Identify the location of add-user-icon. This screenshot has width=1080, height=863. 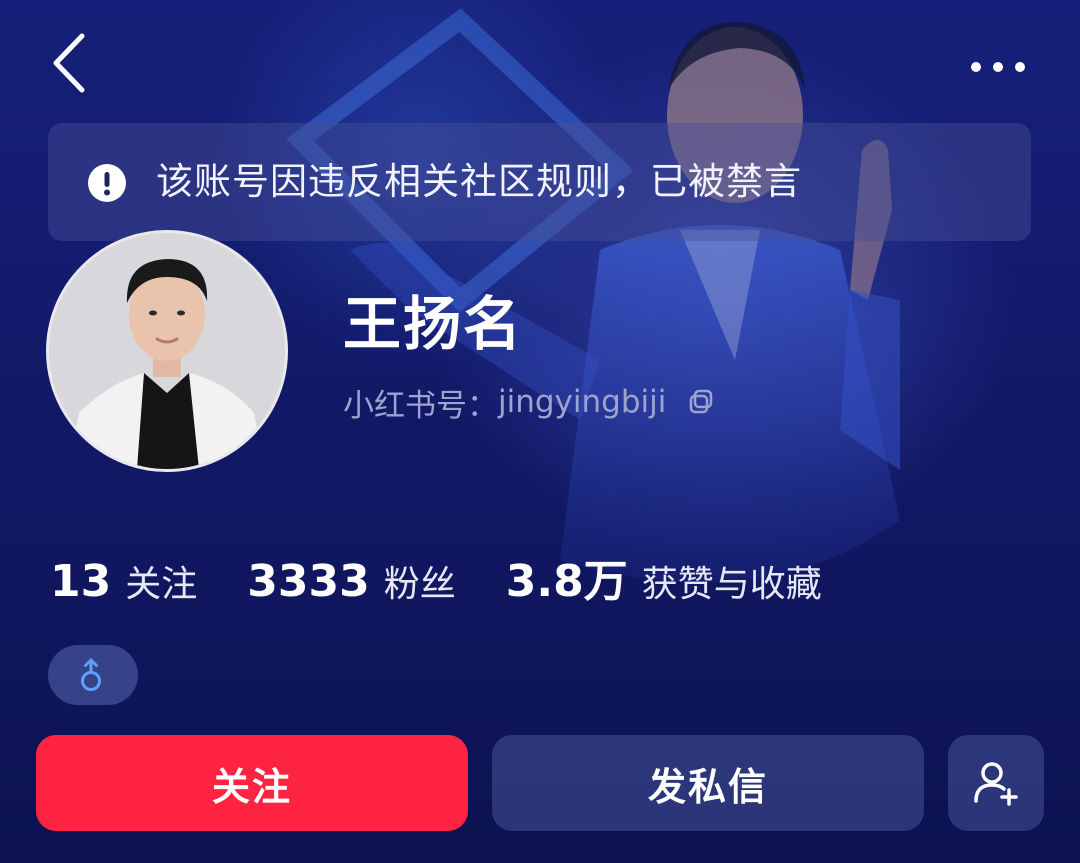
(996, 784).